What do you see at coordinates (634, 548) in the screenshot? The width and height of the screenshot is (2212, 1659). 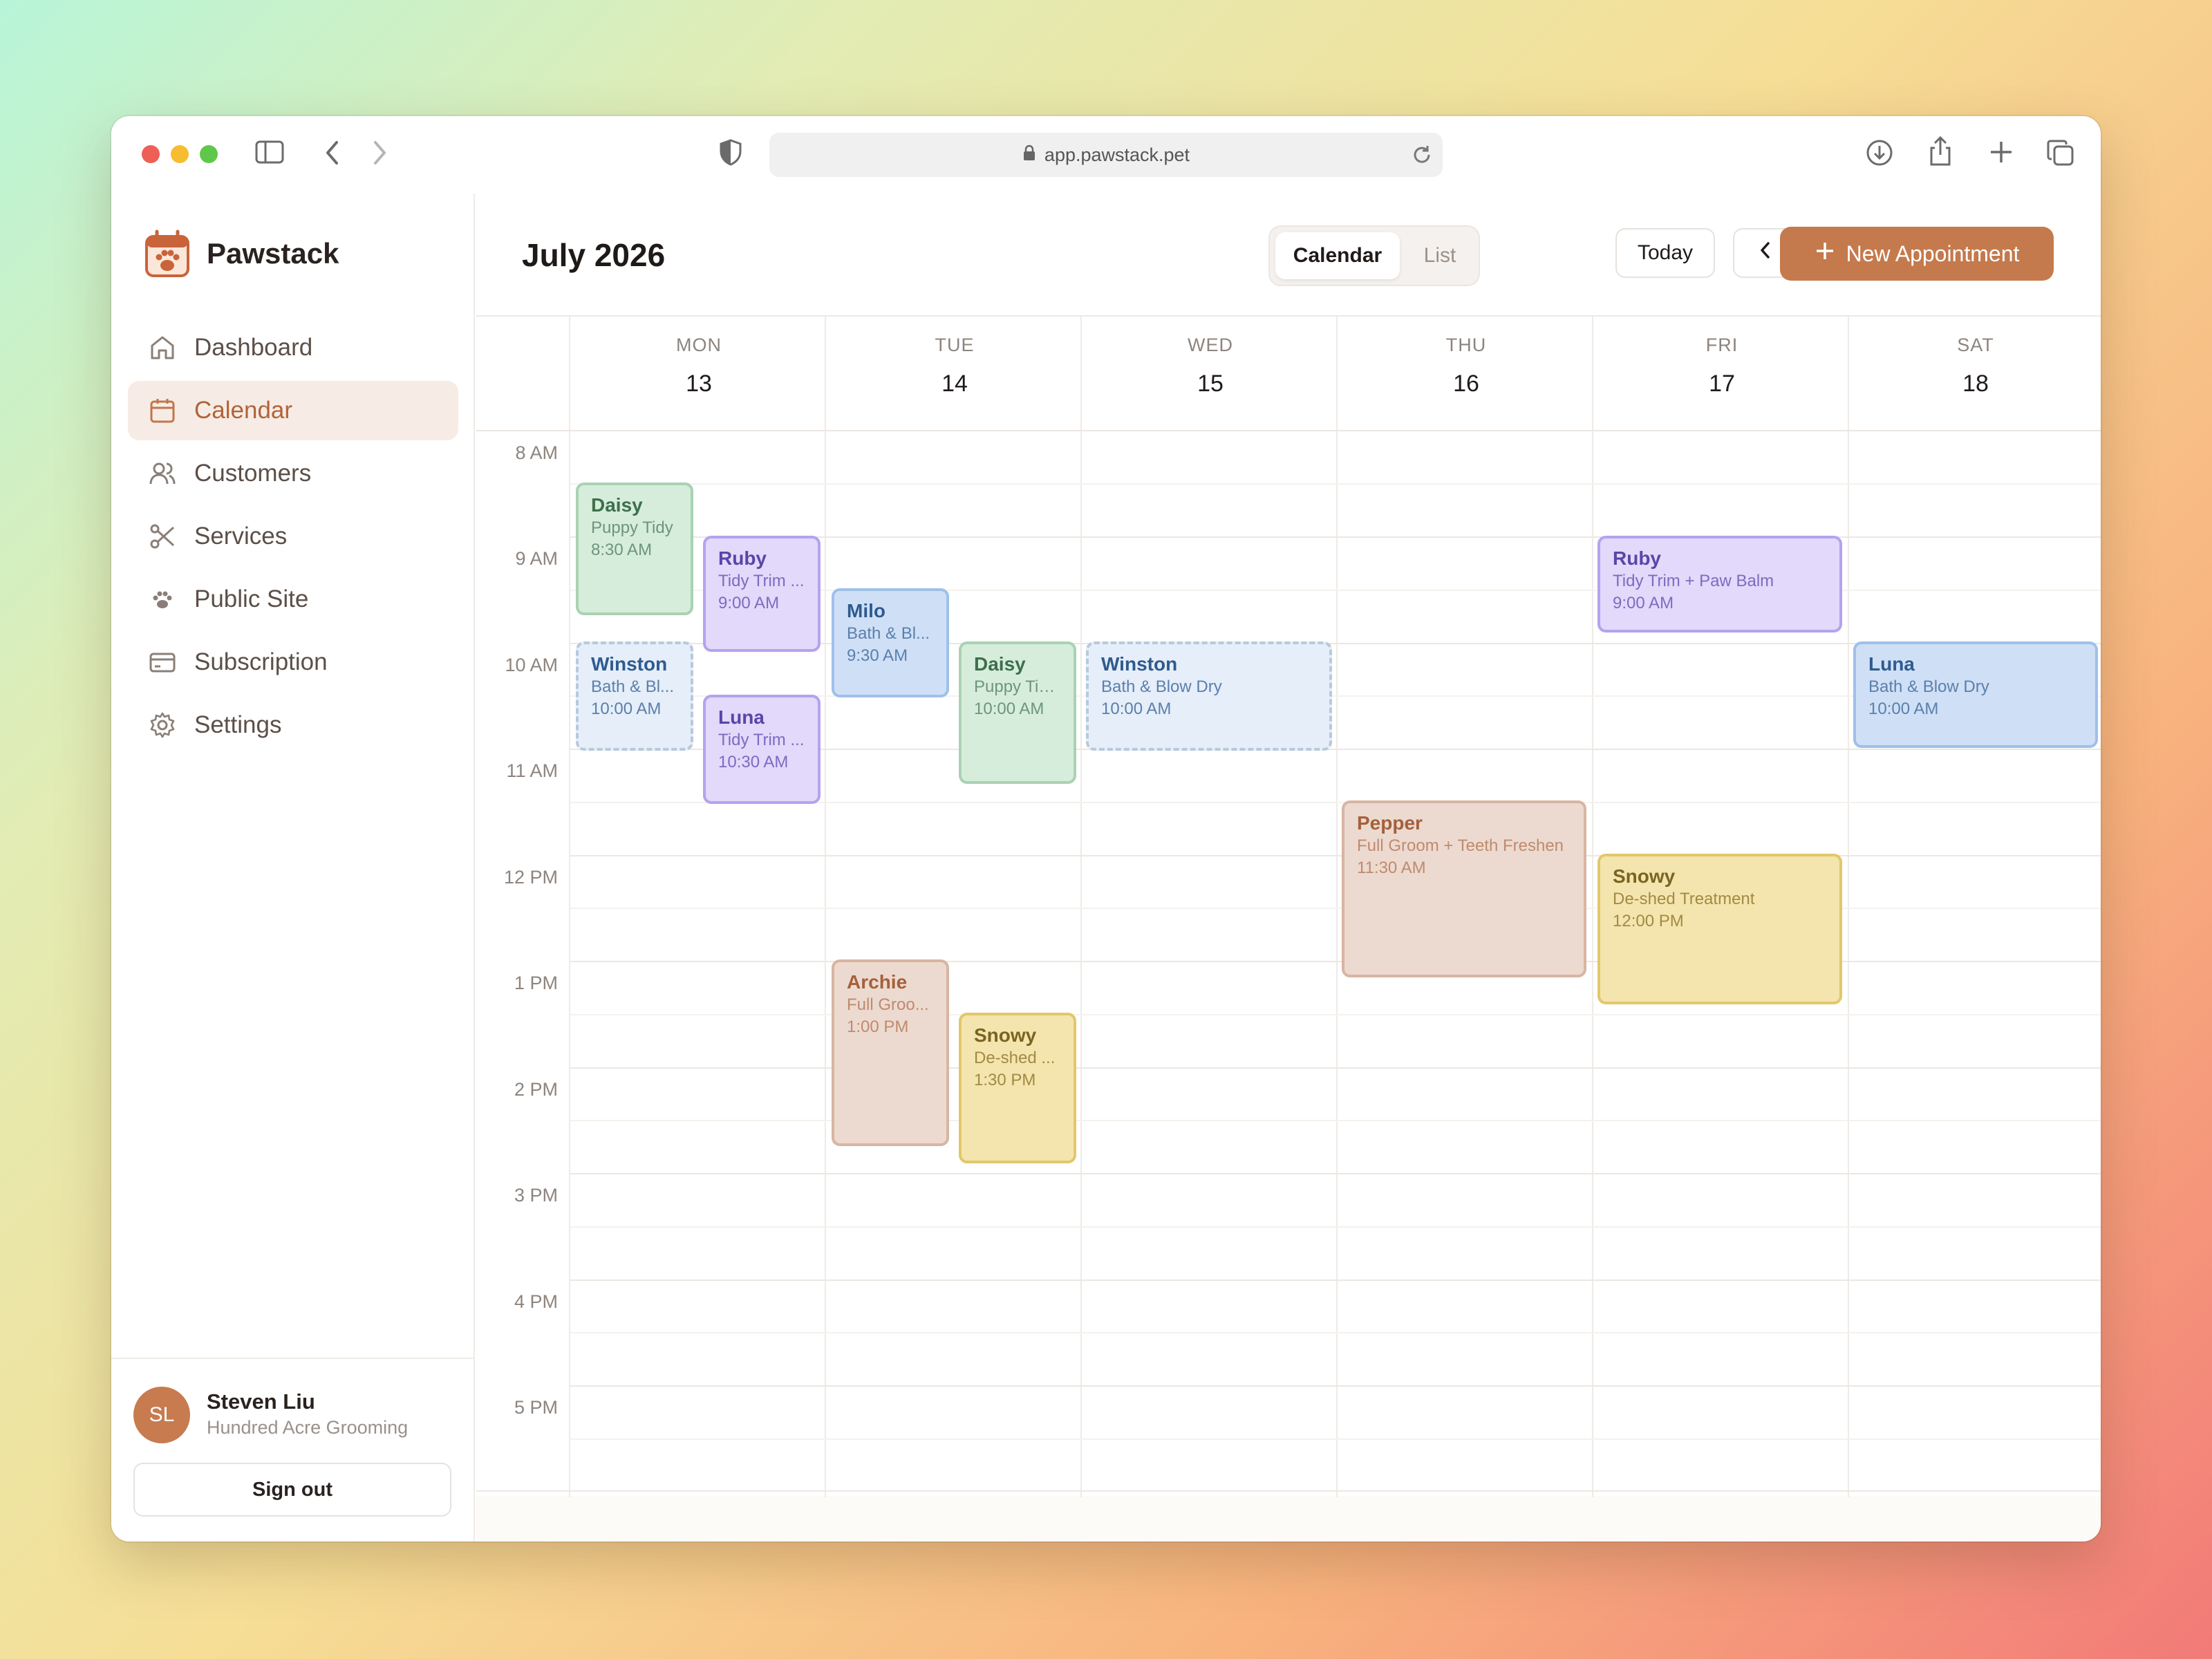 I see `appointment-card: Daisy Puppy Tidy 8:30 AM` at bounding box center [634, 548].